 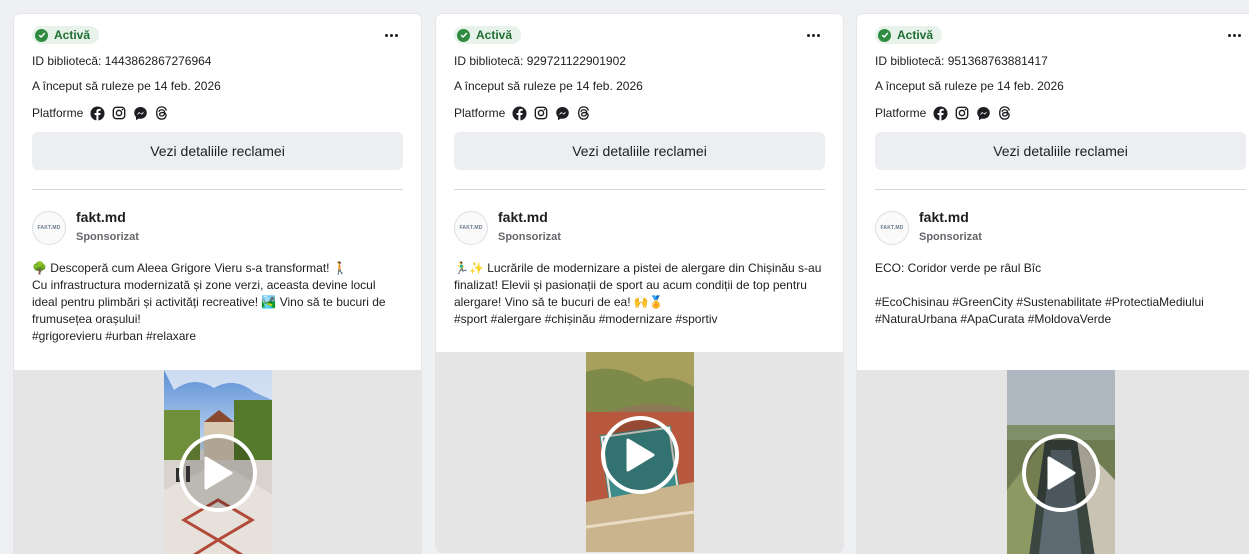 I want to click on library-id: ID bibliotecă: 951368763881417, so click(x=961, y=61).